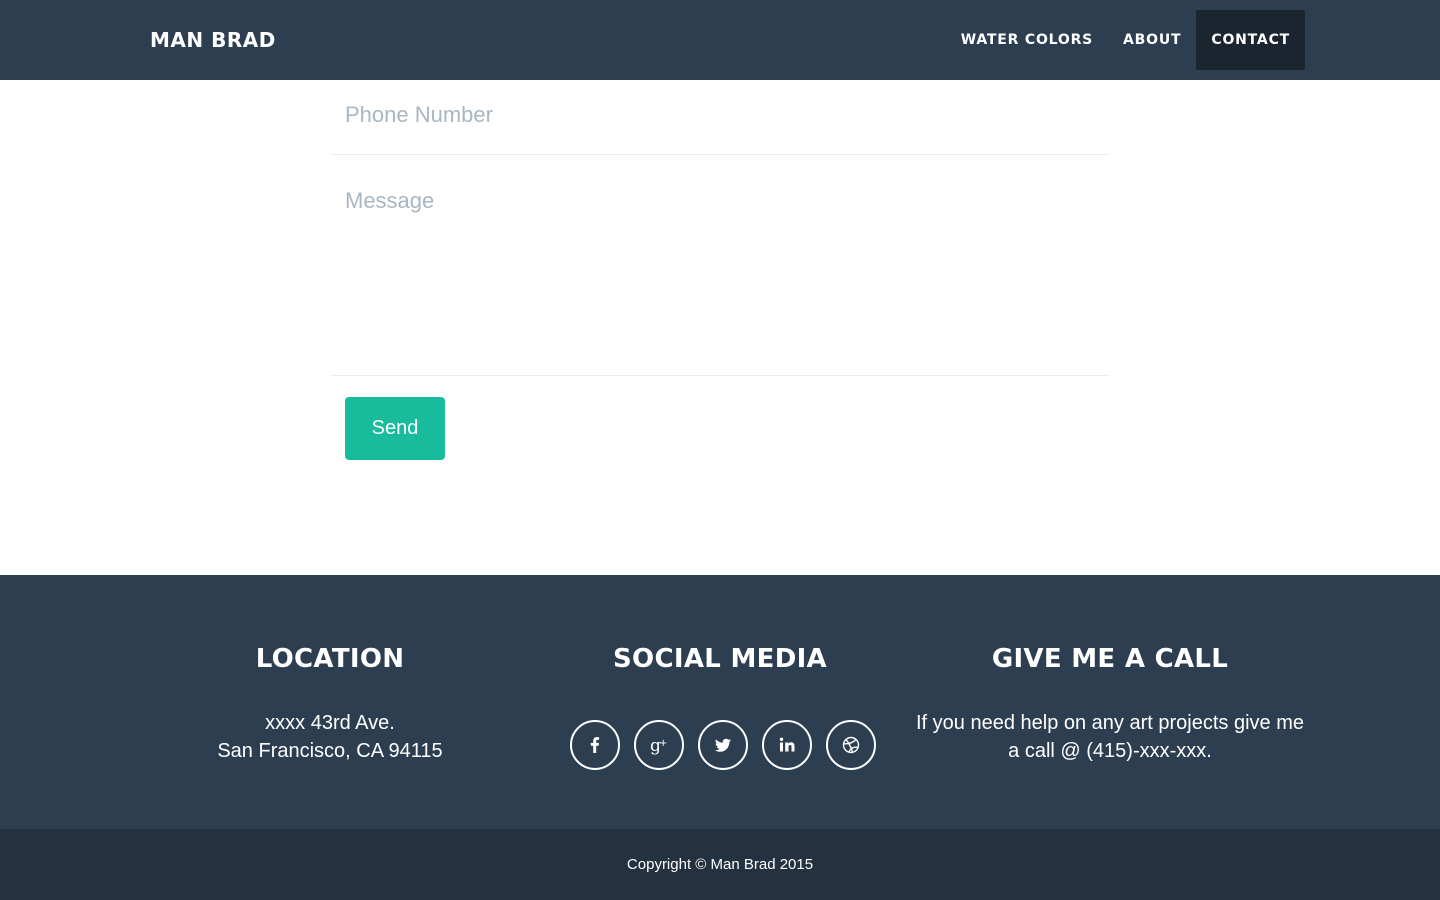  I want to click on social-media-section: SOCIAL MEDIA g +, so click(720, 705).